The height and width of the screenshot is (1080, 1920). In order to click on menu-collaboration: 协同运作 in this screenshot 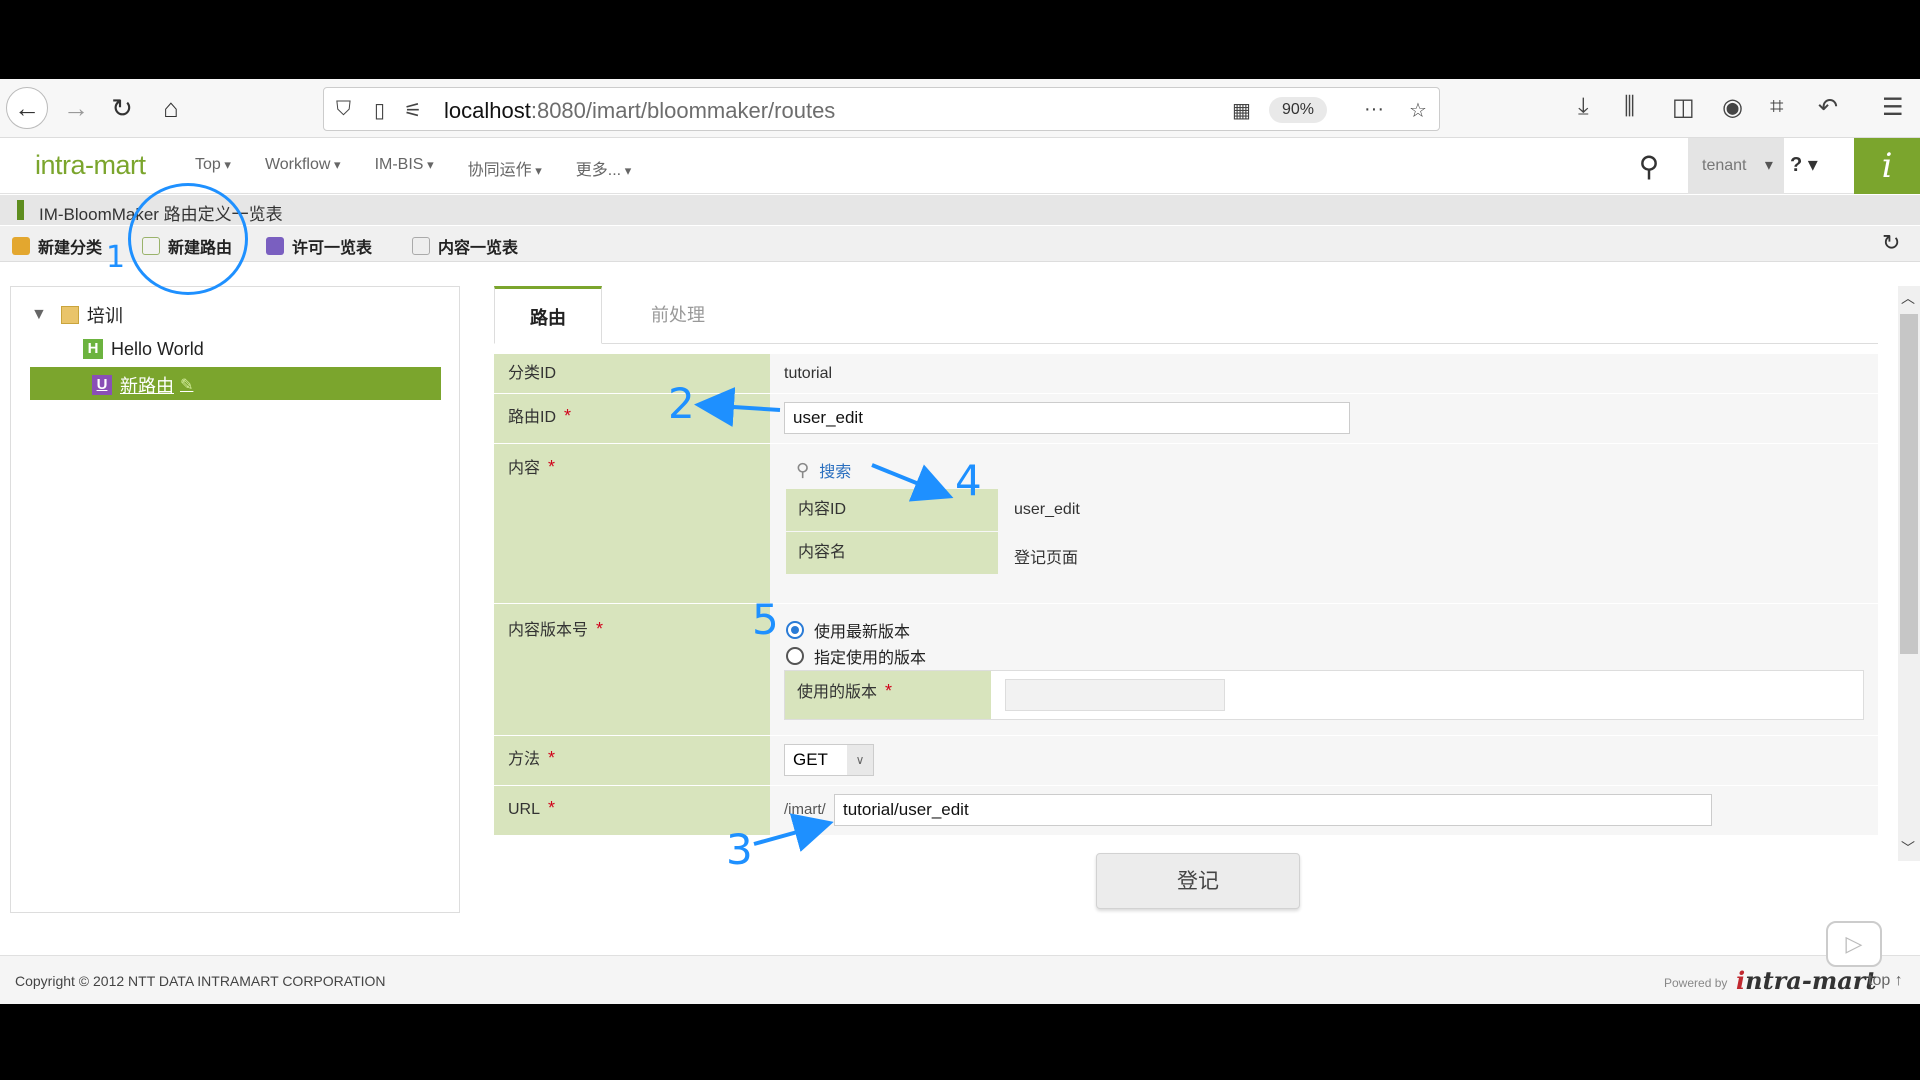, I will do `click(505, 168)`.